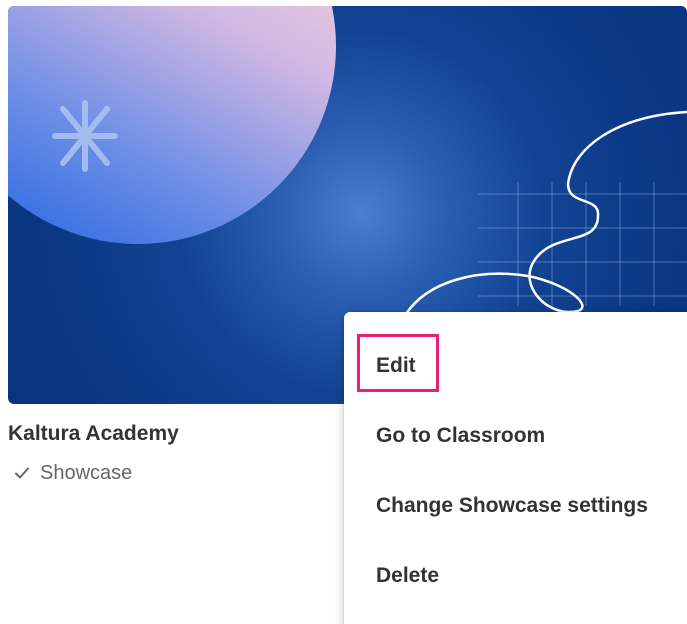  I want to click on card-title: Kaltura Academy, so click(93, 434).